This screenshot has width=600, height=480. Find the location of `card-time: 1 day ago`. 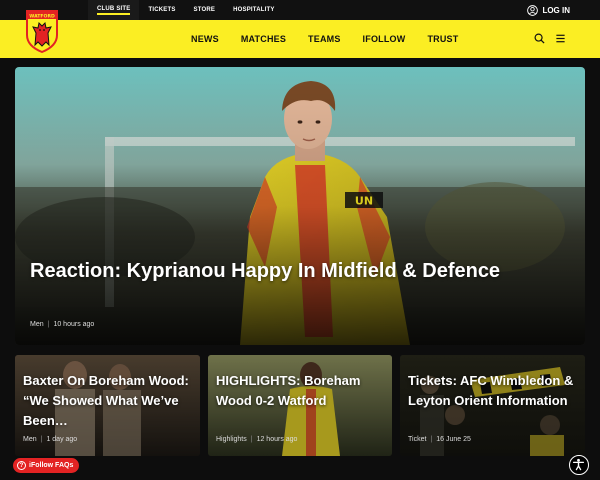

card-time: 1 day ago is located at coordinates (62, 439).